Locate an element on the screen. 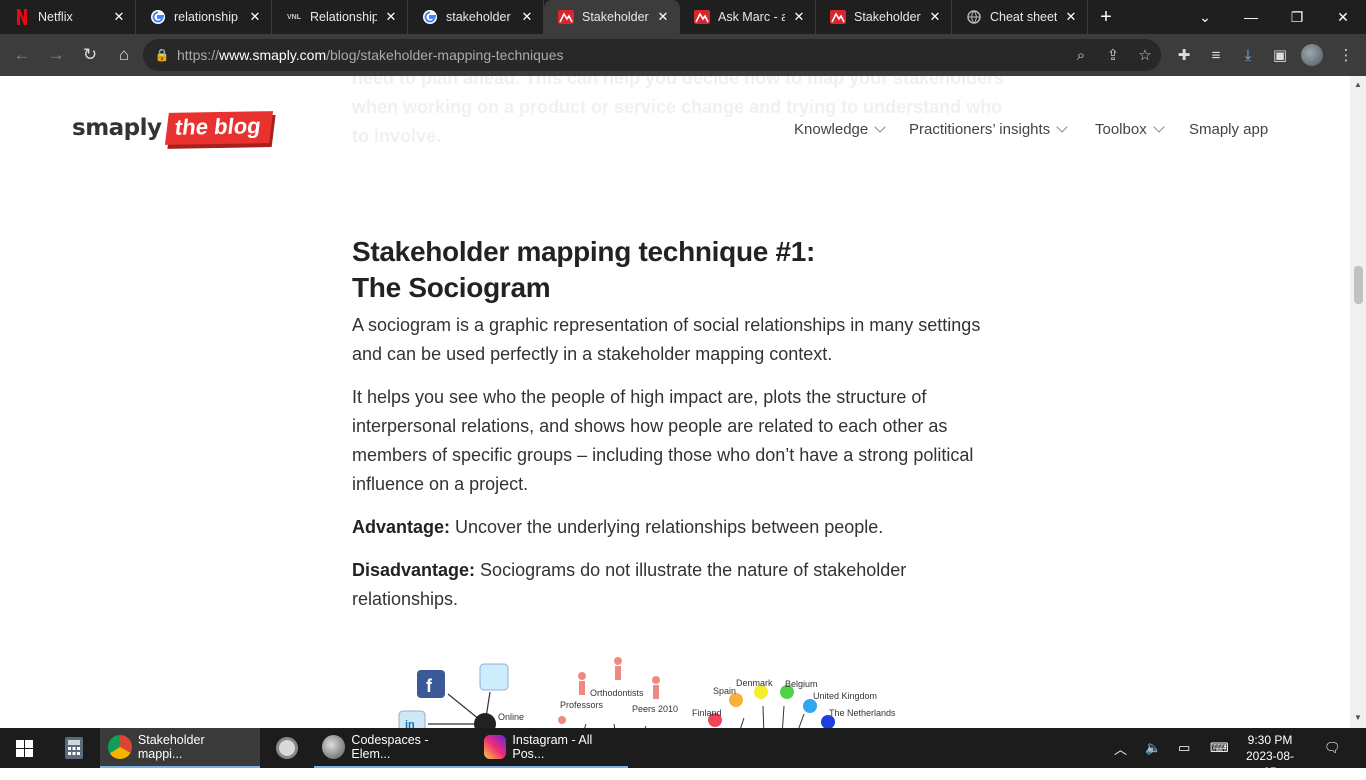 Image resolution: width=1366 pixels, height=780 pixels. minimize-button: — is located at coordinates (1251, 17).